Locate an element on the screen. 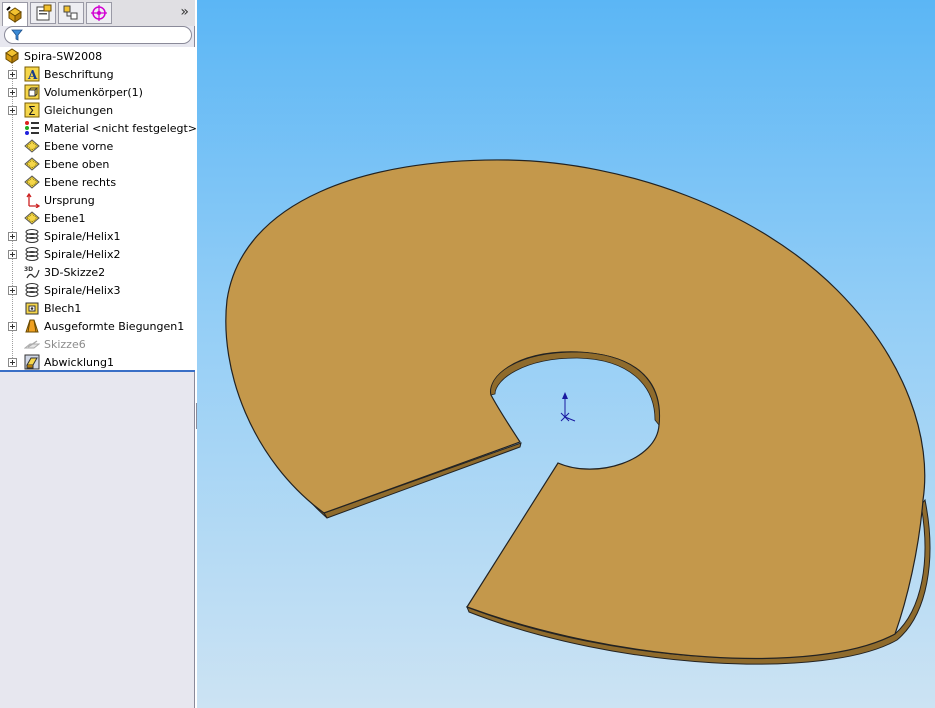 The image size is (935, 708). feature-tree-filter-input is located at coordinates (98, 35).